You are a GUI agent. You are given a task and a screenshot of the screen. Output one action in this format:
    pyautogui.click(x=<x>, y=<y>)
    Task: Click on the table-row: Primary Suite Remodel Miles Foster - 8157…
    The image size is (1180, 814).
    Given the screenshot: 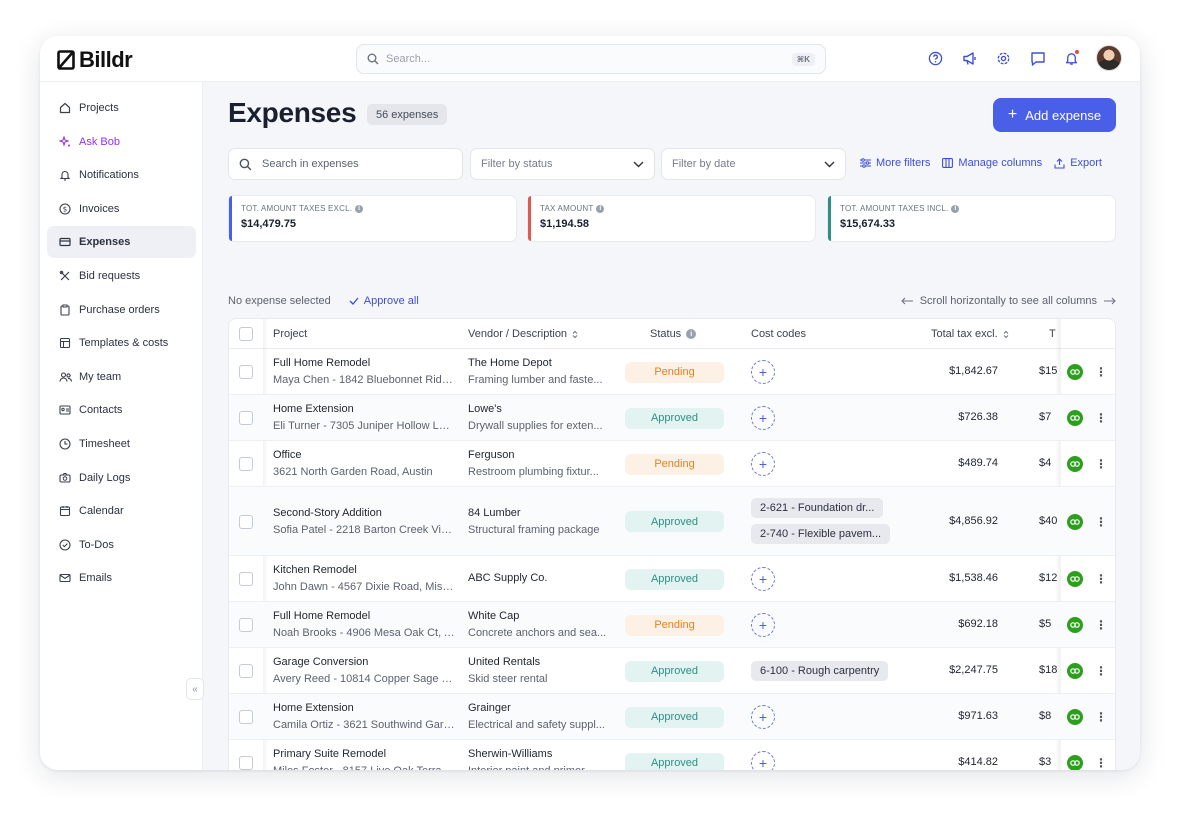 What is the action you would take?
    pyautogui.click(x=672, y=755)
    